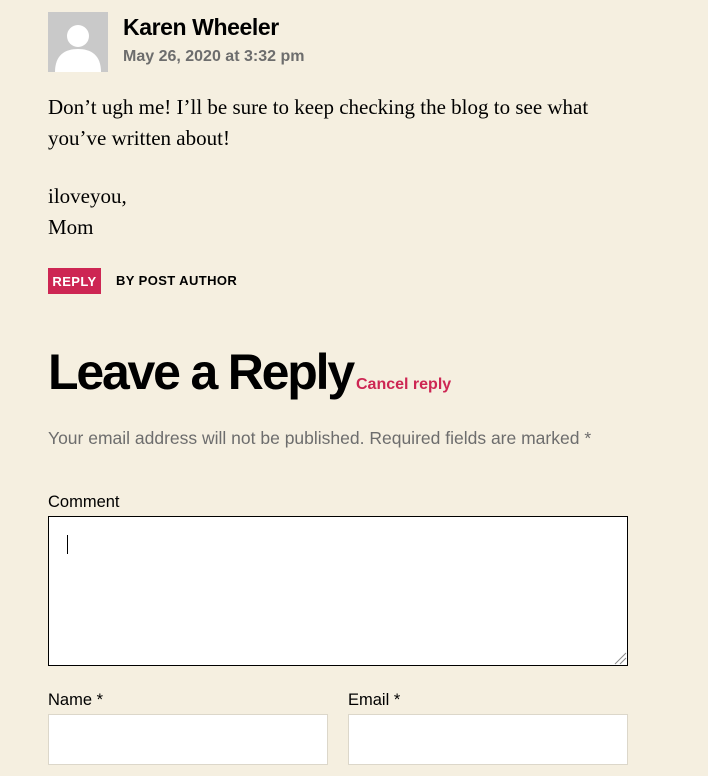 The width and height of the screenshot is (708, 776). Describe the element at coordinates (213, 57) in the screenshot. I see `comment-date-link: May 26, 2020 at 3:32 pm` at that location.